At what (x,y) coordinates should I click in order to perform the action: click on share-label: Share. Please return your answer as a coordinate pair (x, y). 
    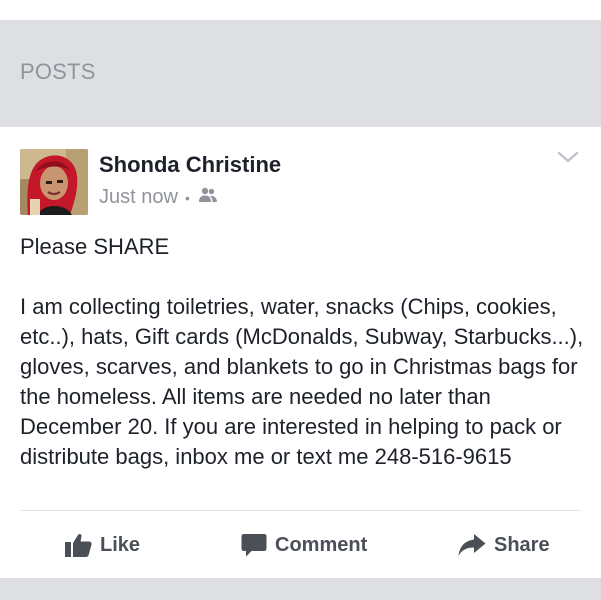
    Looking at the image, I should click on (522, 544).